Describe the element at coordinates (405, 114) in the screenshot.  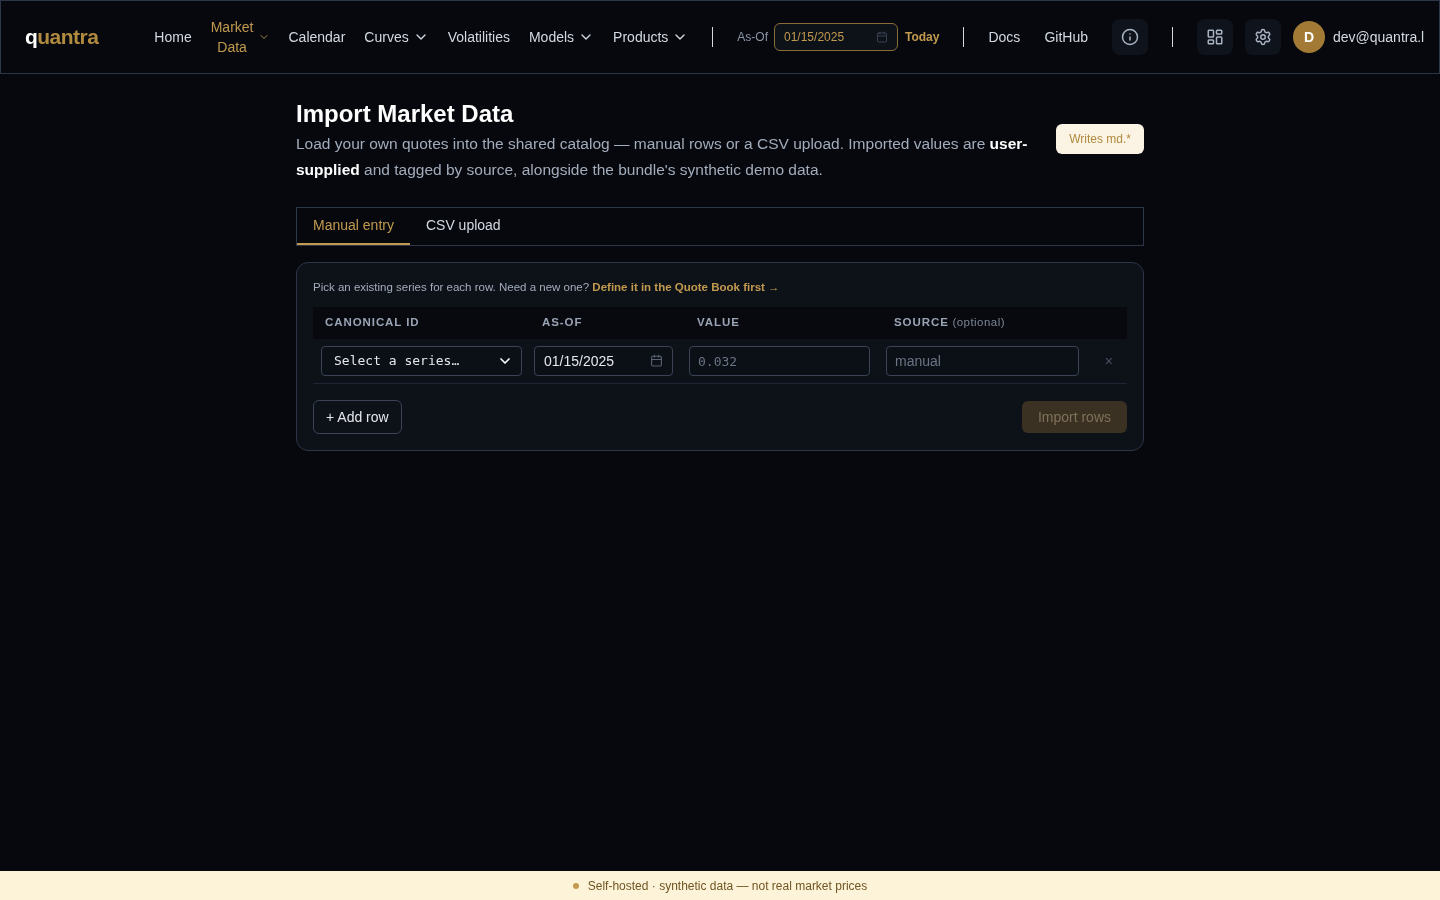
I see `page-title: Import Market Data` at that location.